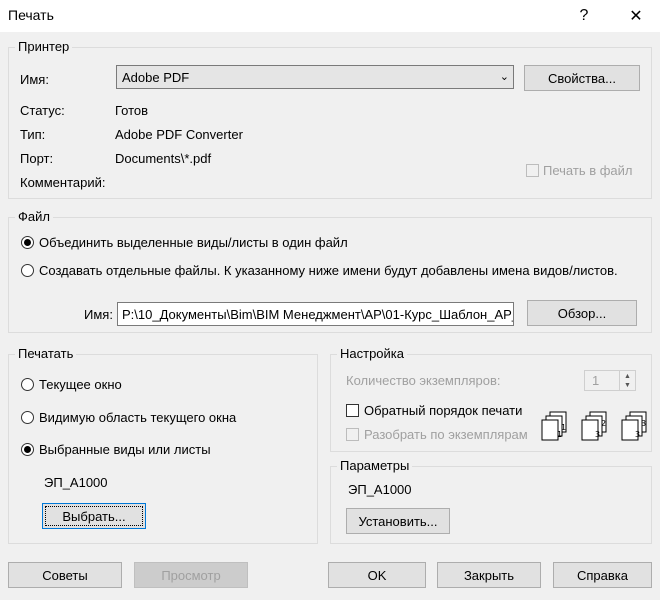  Describe the element at coordinates (584, 16) in the screenshot. I see `help-icon: ?` at that location.